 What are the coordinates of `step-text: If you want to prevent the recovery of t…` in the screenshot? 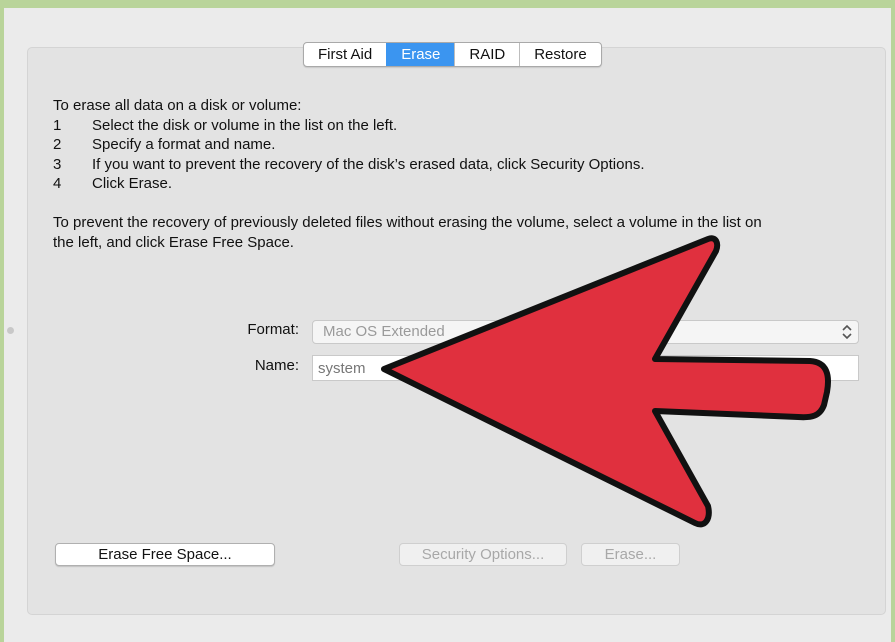 It's located at (368, 164).